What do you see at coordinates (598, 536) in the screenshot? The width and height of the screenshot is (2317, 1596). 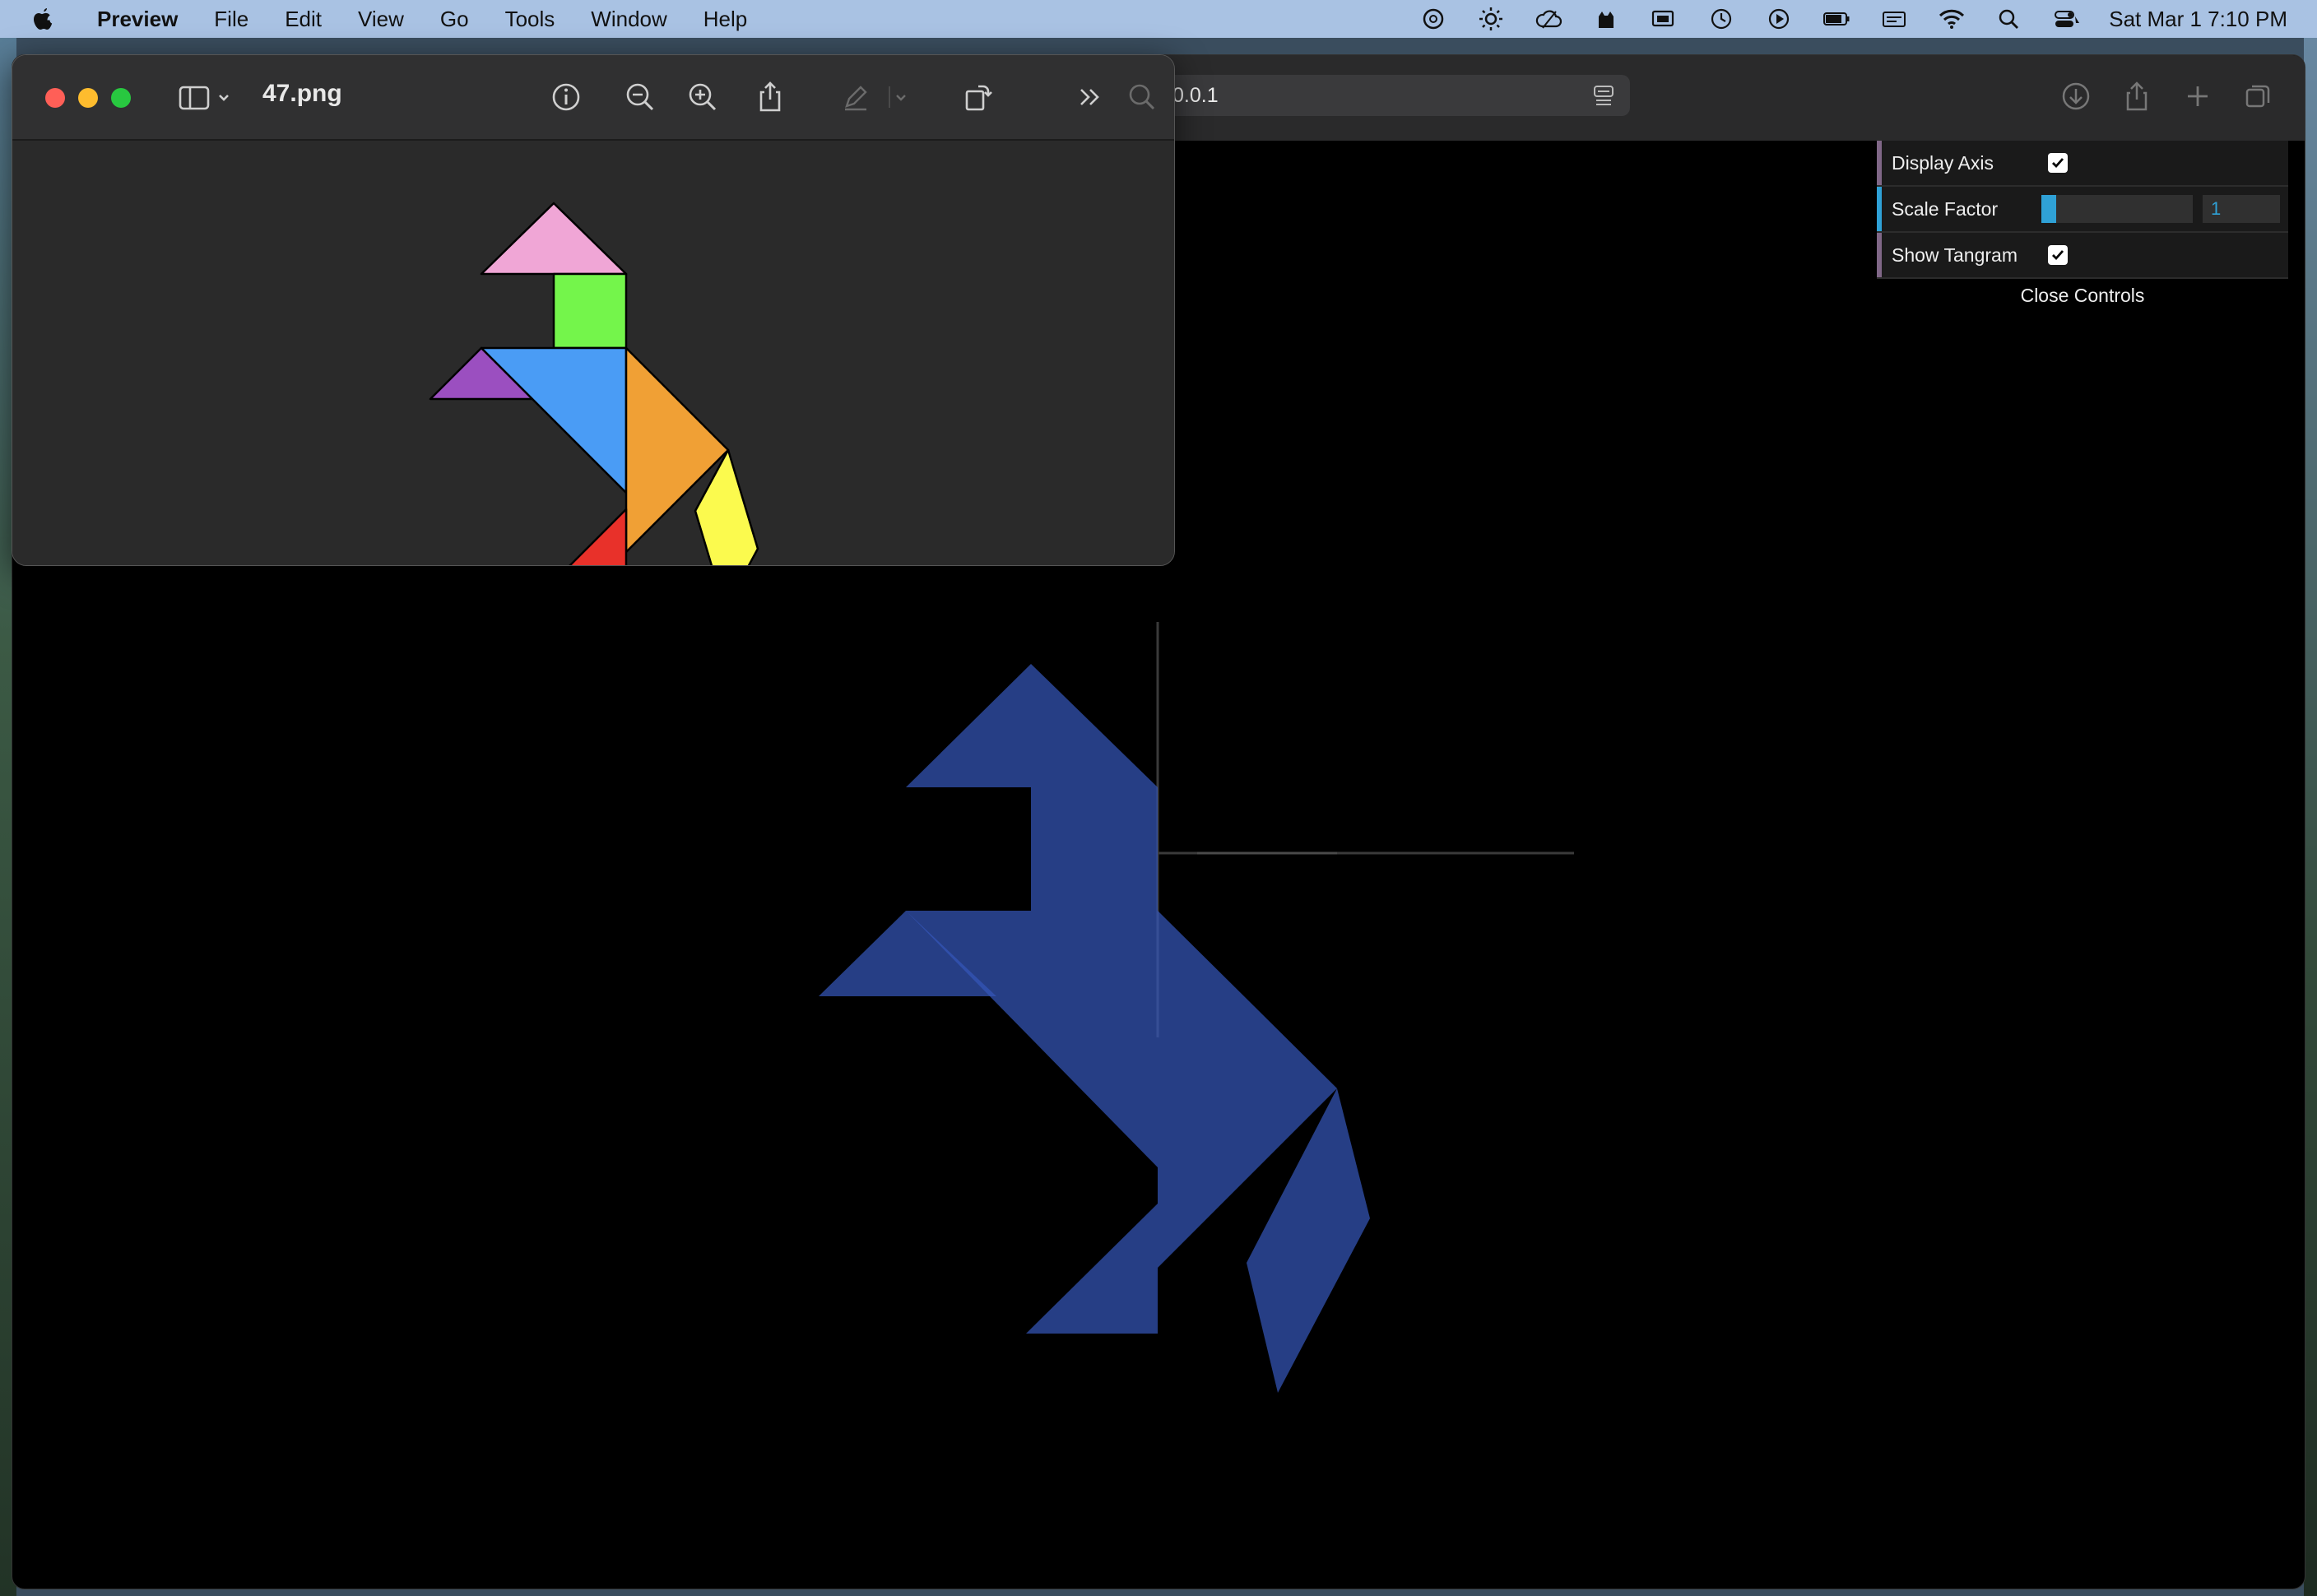 I see `red-triangle` at bounding box center [598, 536].